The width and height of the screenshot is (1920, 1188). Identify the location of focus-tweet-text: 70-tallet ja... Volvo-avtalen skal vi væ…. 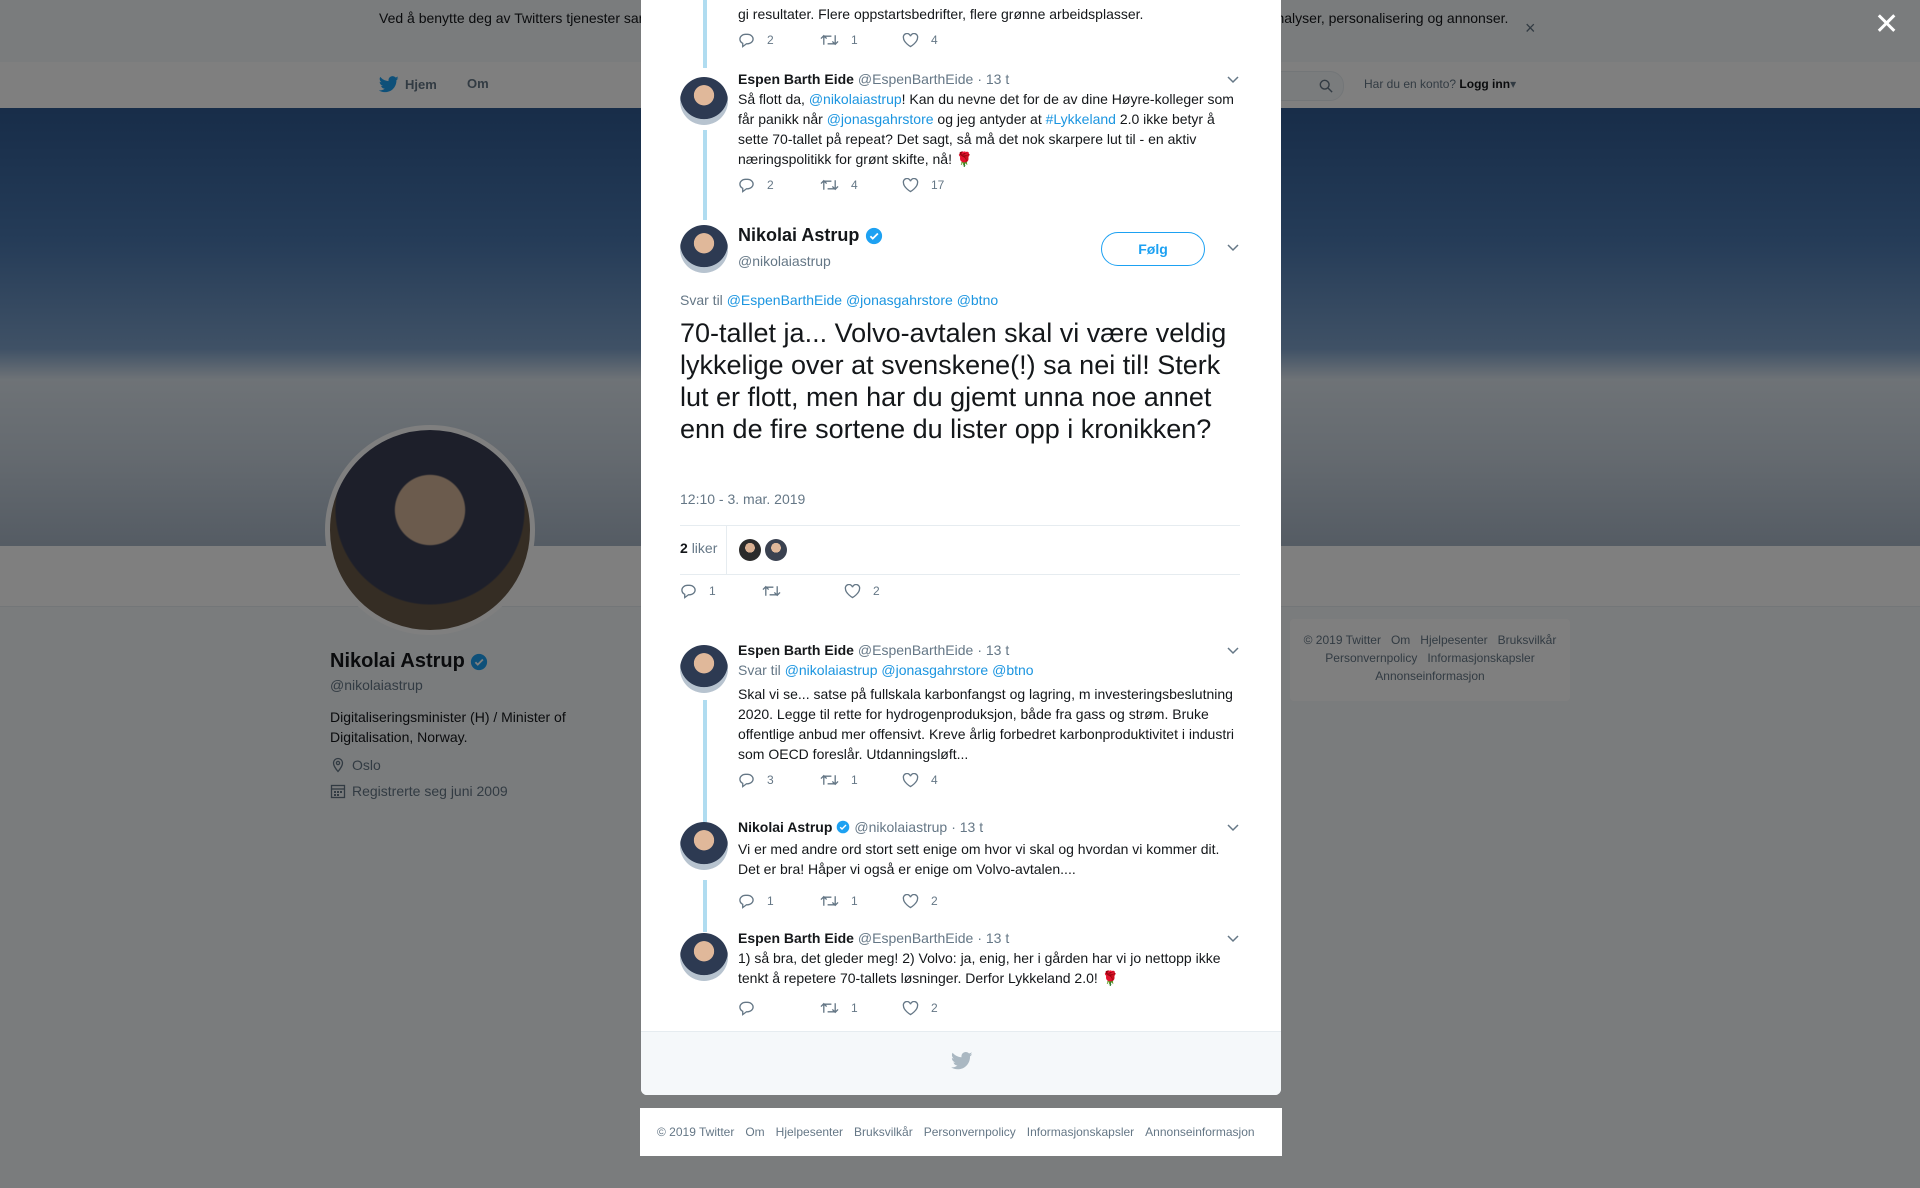
(953, 381).